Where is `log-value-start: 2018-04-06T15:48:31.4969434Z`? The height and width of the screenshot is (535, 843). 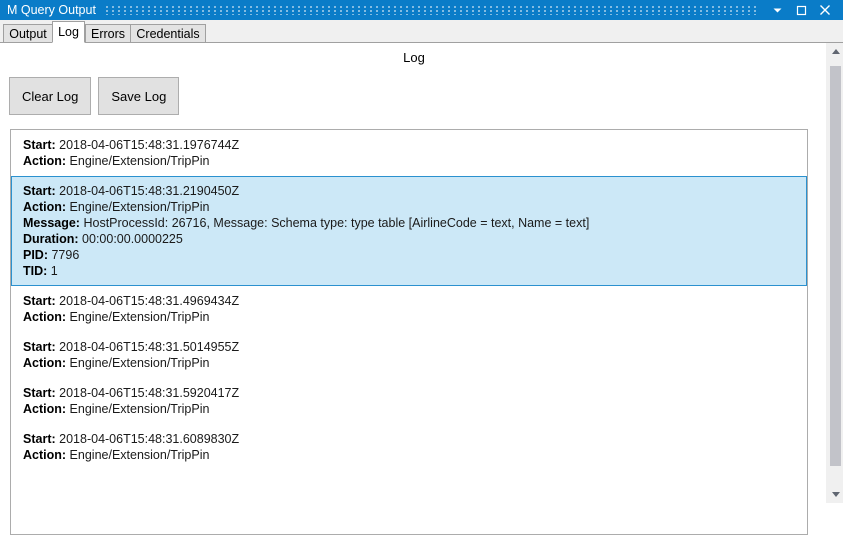
log-value-start: 2018-04-06T15:48:31.4969434Z is located at coordinates (149, 301).